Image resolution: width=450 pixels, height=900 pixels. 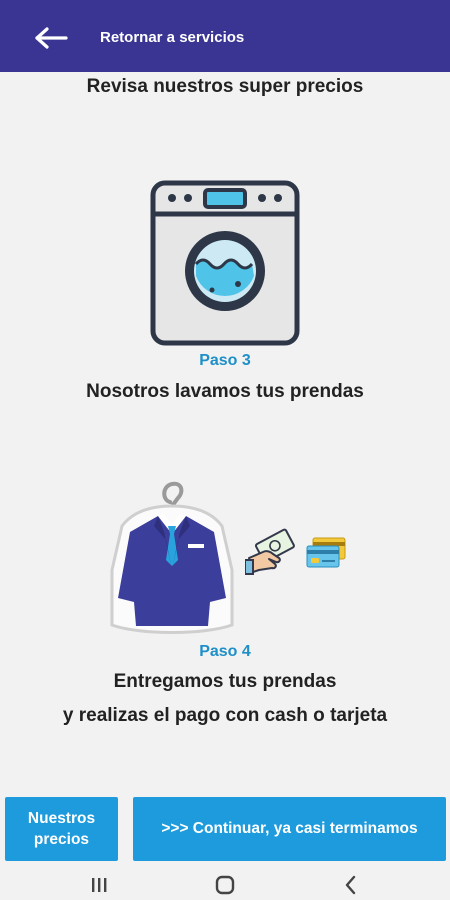 I want to click on top-app-bar: Retornar a servicios, so click(x=225, y=36).